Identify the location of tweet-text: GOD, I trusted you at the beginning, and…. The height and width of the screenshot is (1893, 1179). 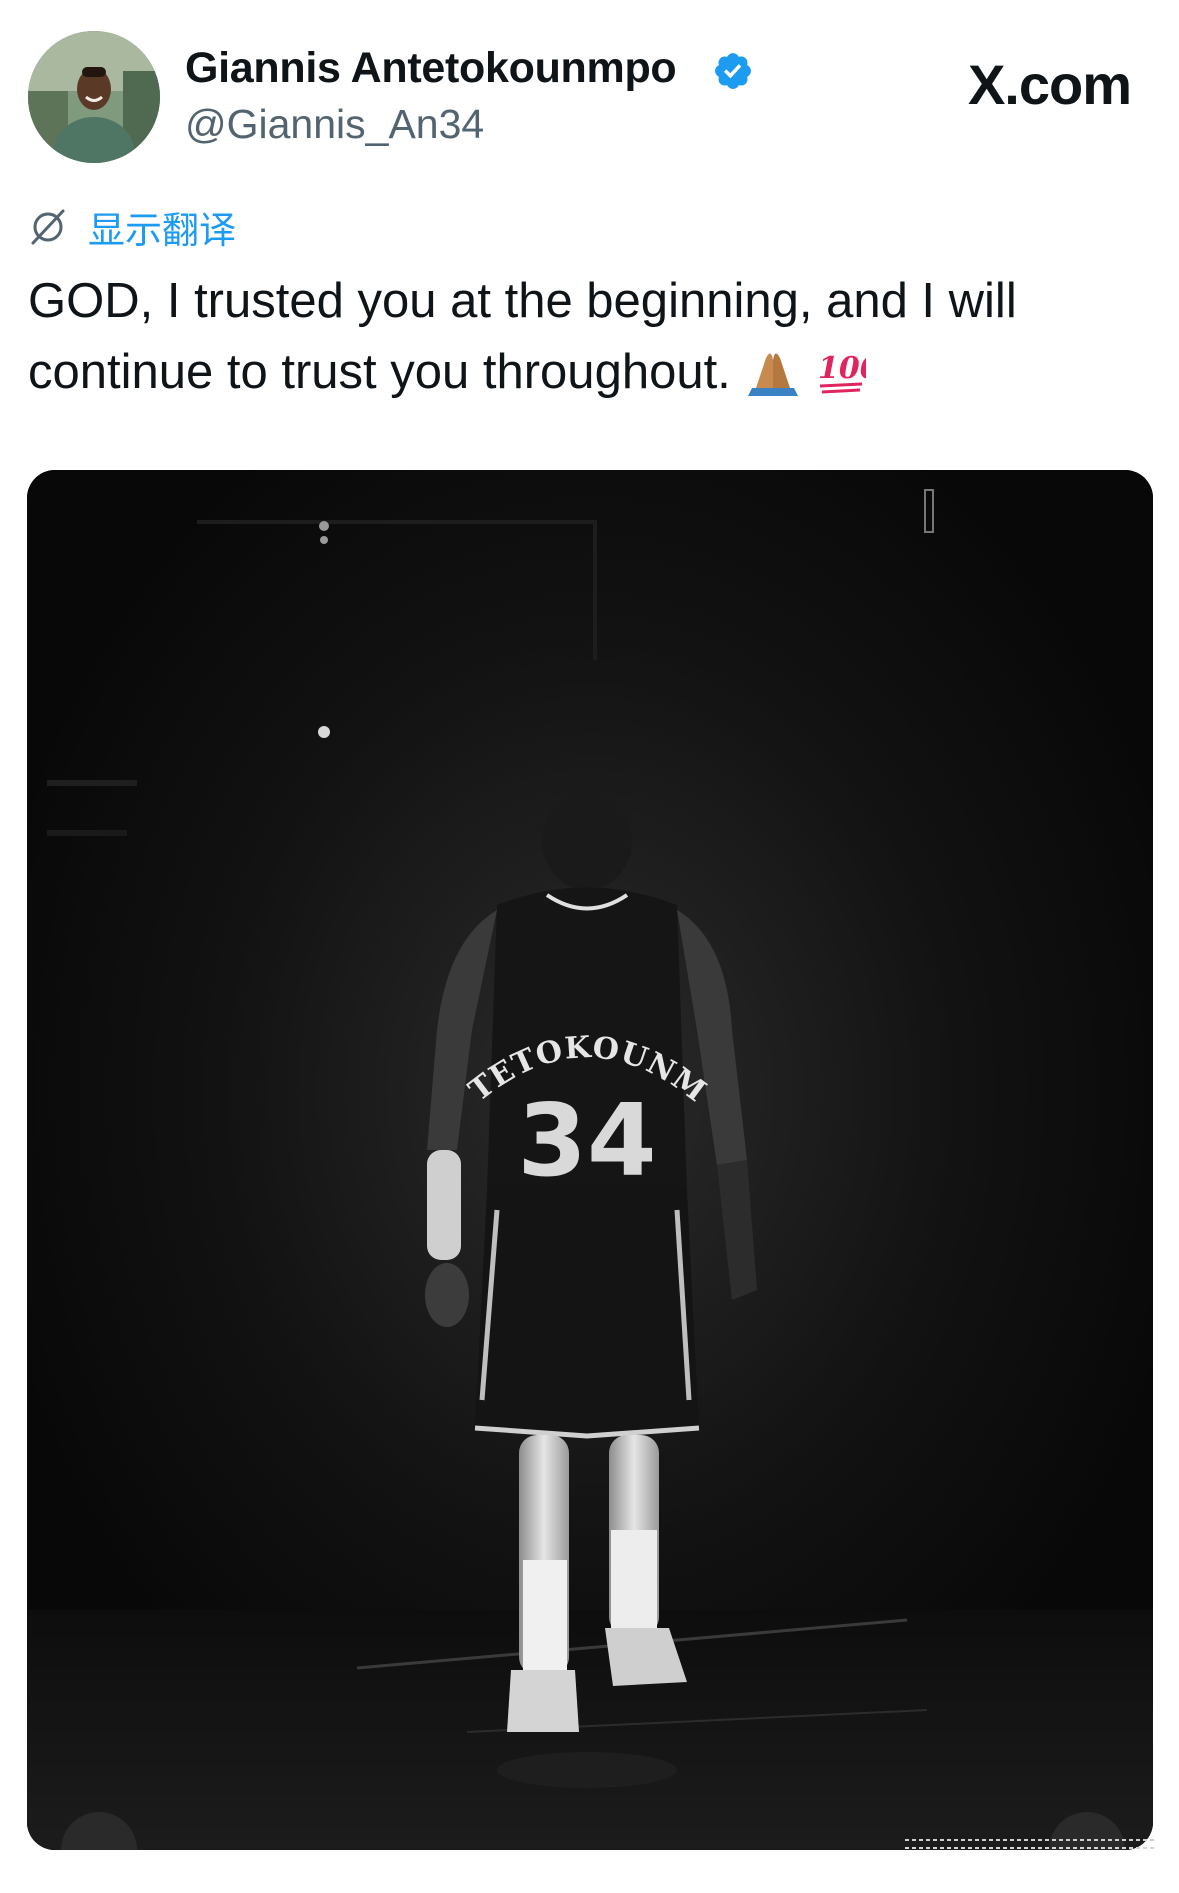
(588, 342).